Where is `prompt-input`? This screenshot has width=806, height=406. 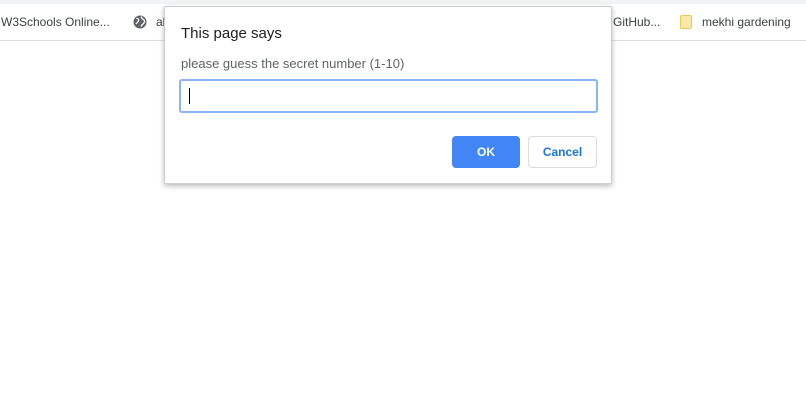
prompt-input is located at coordinates (388, 96).